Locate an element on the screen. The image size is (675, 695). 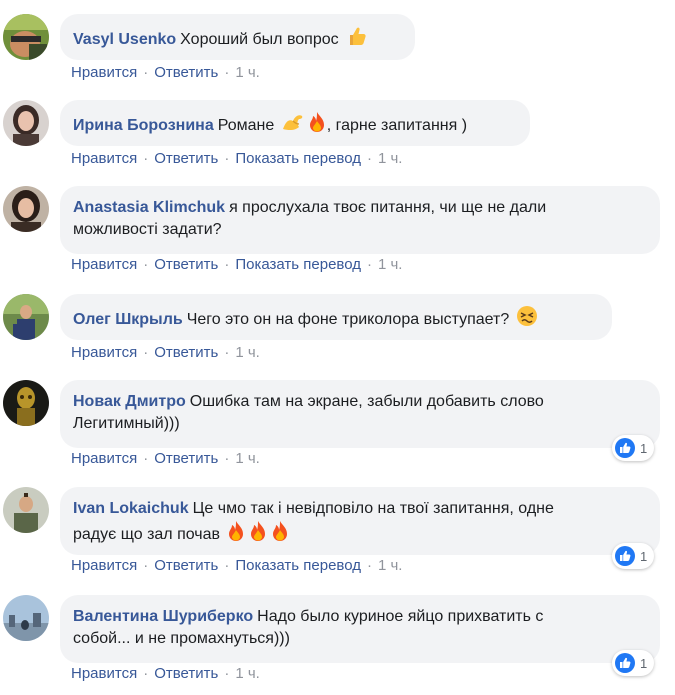
comment-author: Ирина Борознина is located at coordinates (143, 125).